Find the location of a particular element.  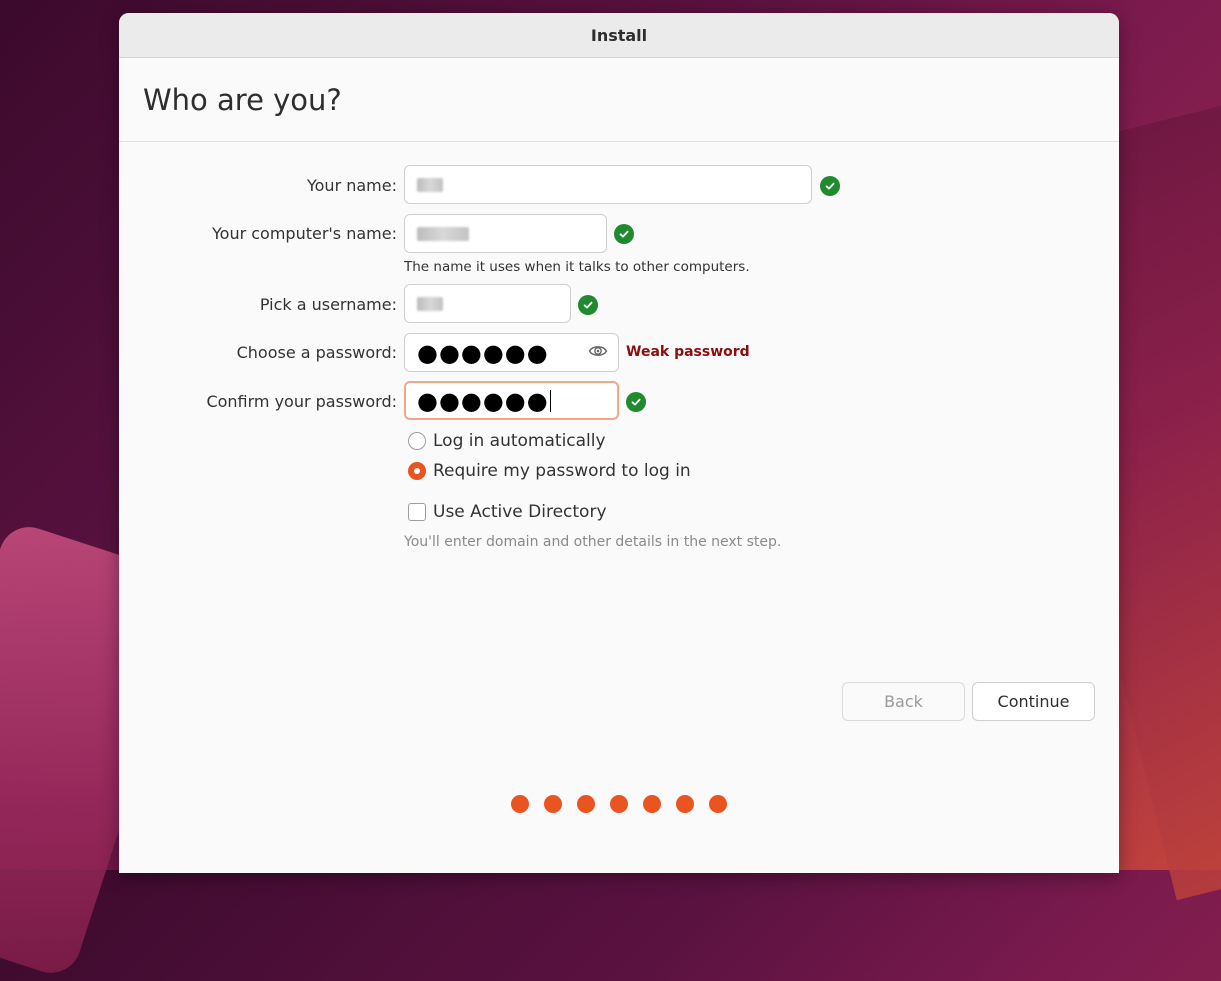

radio-button is located at coordinates (417, 441).